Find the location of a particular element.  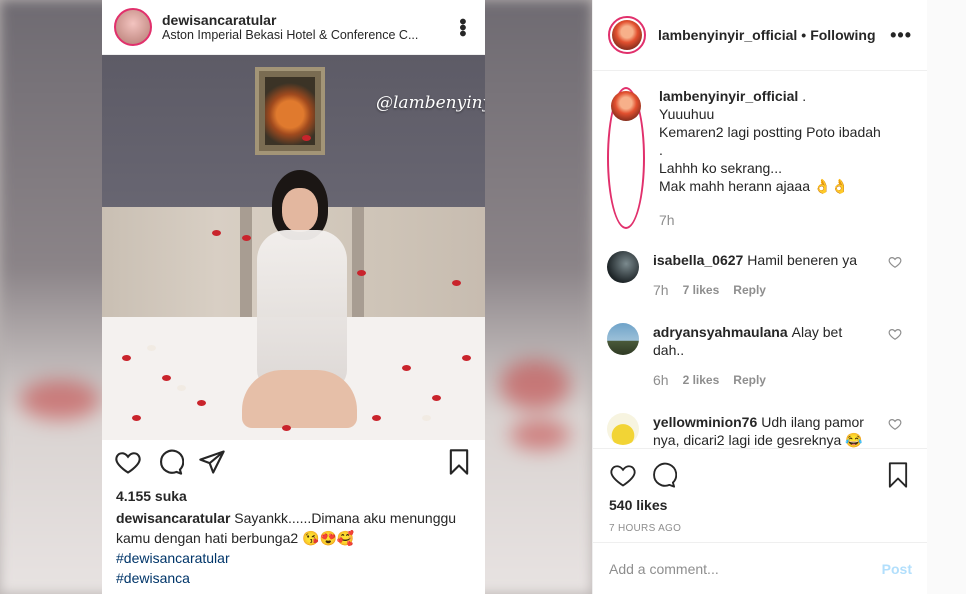

embedded-caption-user: dewisancaratular is located at coordinates (173, 518).